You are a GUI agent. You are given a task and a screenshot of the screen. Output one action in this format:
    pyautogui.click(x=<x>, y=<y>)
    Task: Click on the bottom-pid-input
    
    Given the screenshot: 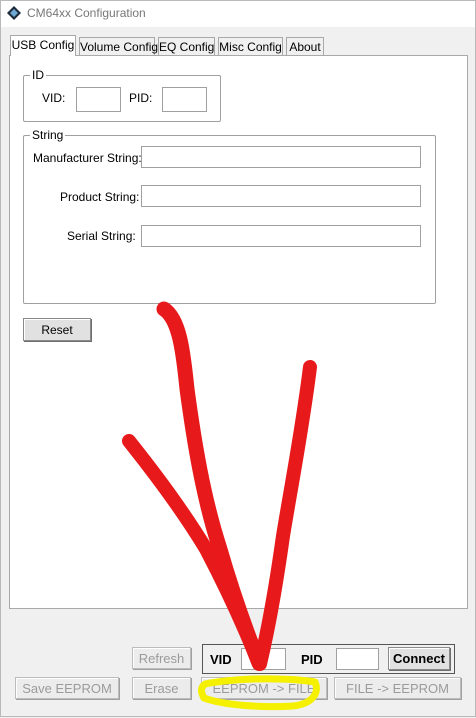 What is the action you would take?
    pyautogui.click(x=357, y=659)
    